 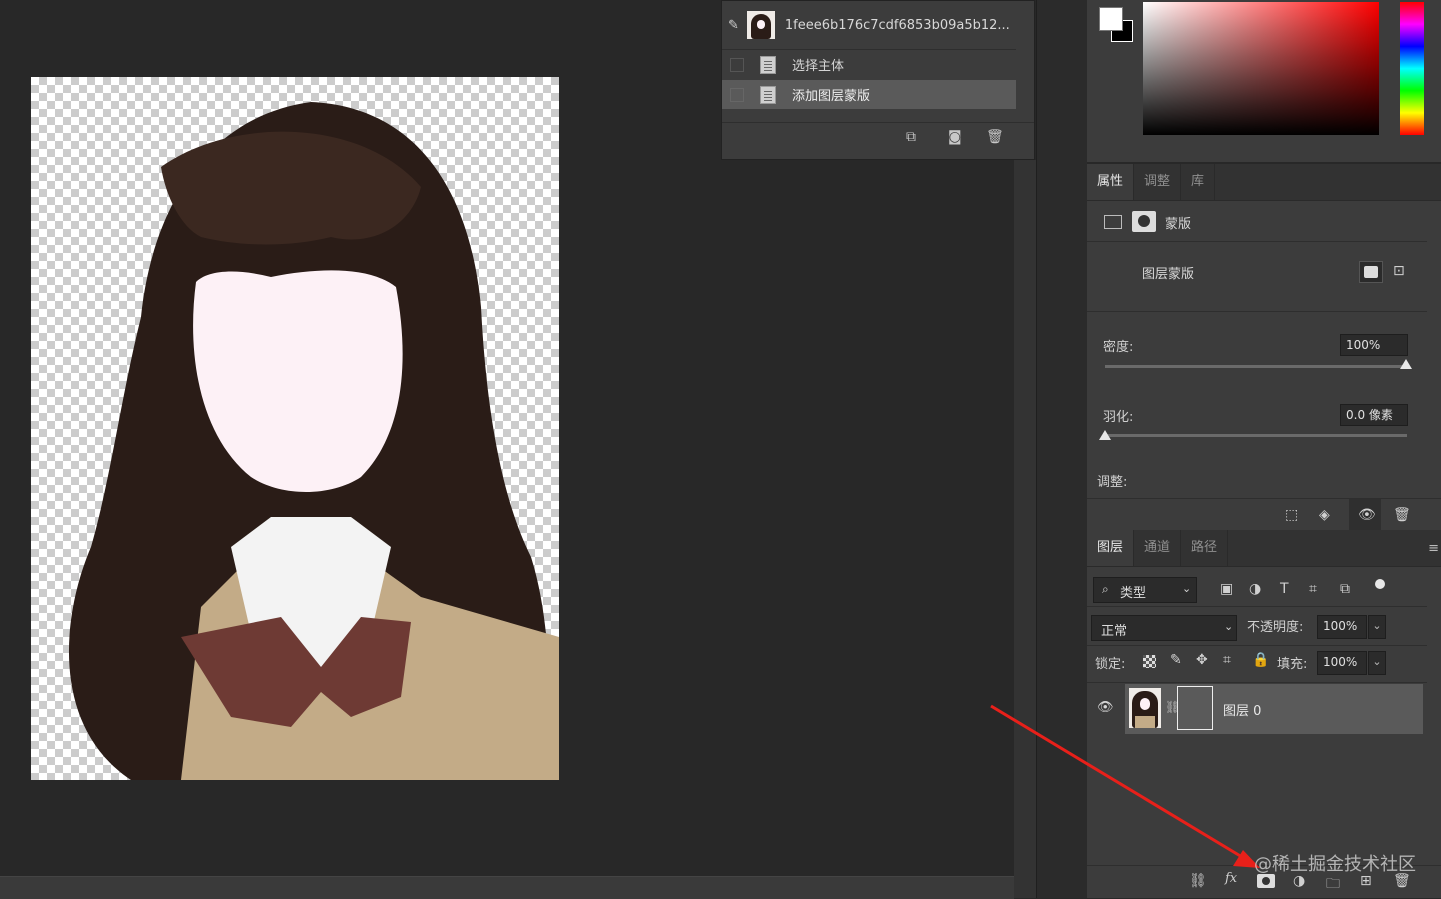 I want to click on opacity-dropdown-button: ⌄, so click(x=1377, y=627).